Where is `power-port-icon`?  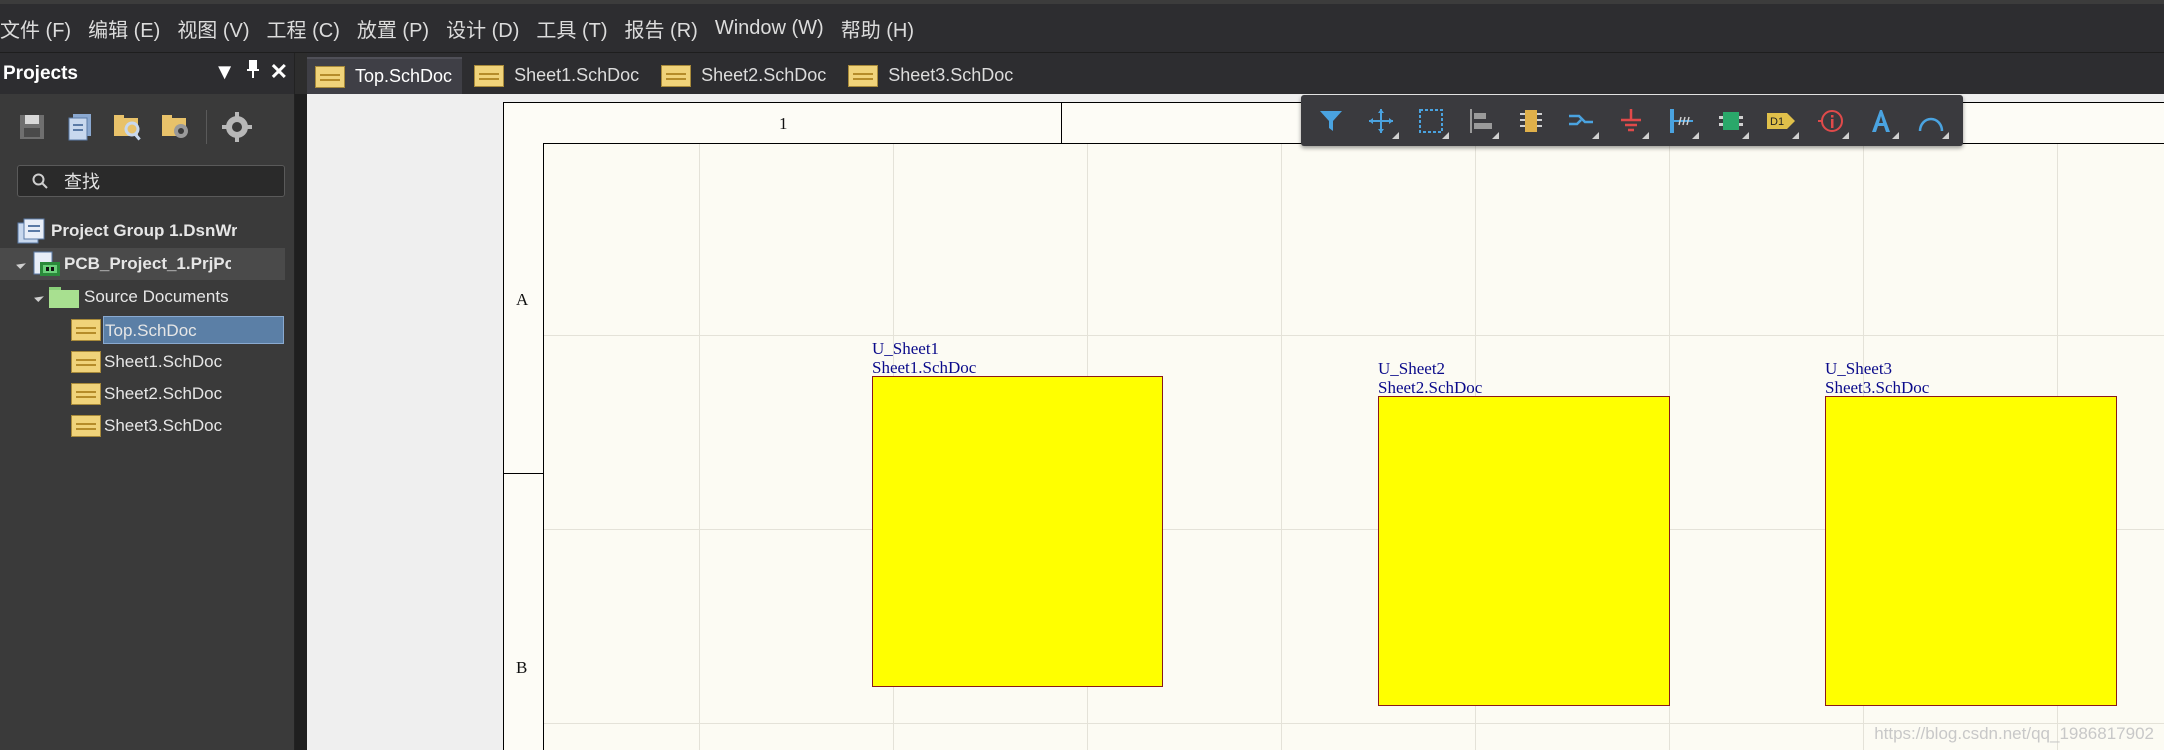
power-port-icon is located at coordinates (1631, 121).